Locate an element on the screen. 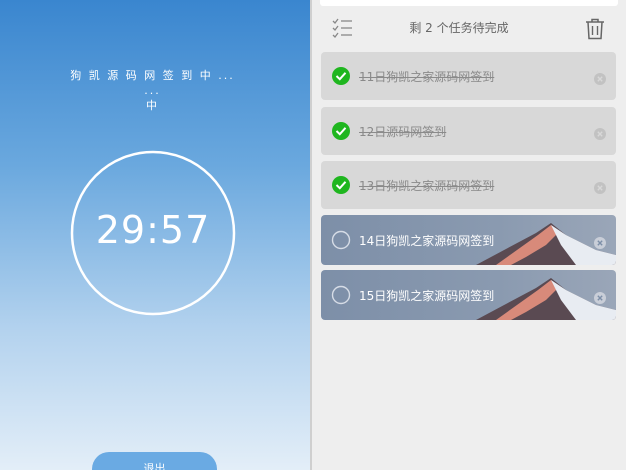 This screenshot has height=470, width=626. exit-button: 退出 is located at coordinates (154, 461).